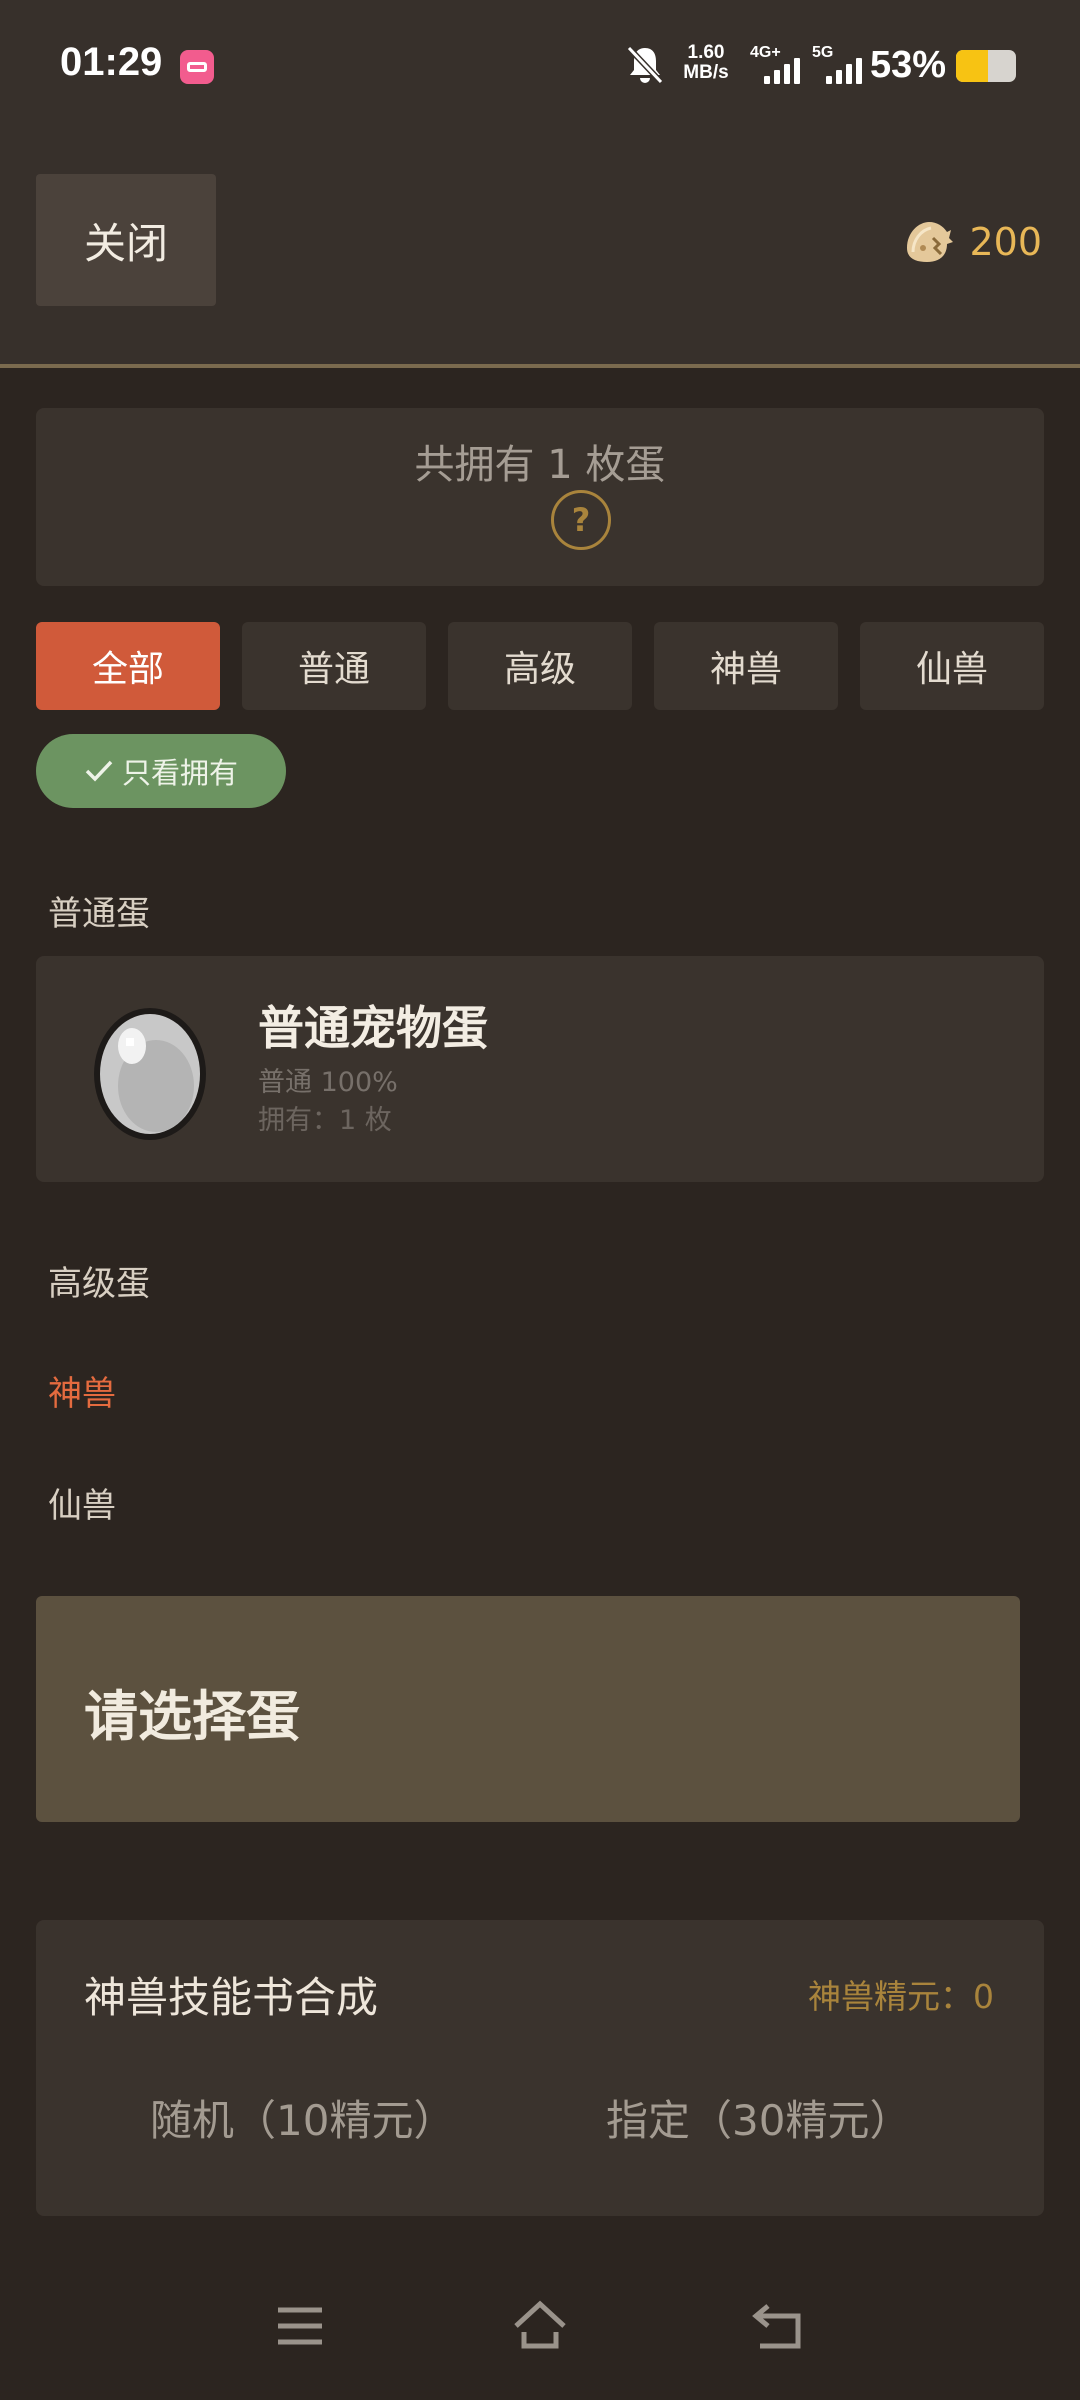 The height and width of the screenshot is (2400, 1080). I want to click on owned-only-toggle: 只看拥有, so click(161, 771).